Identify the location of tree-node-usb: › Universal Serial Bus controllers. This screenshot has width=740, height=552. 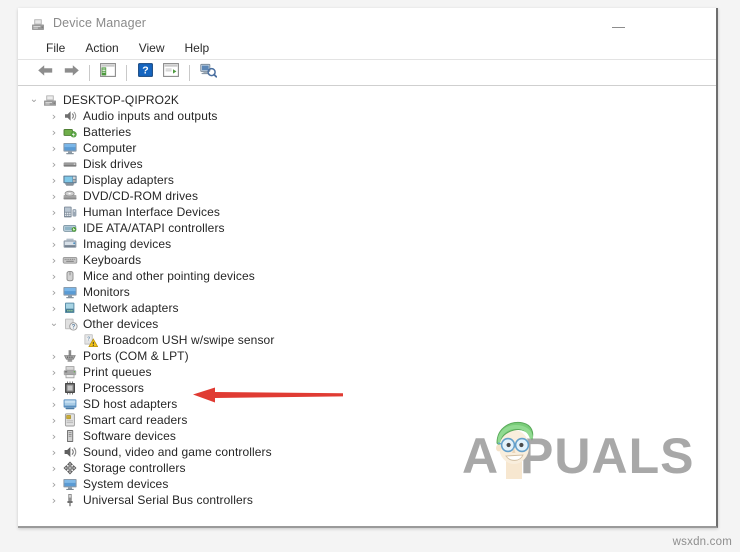
(367, 500).